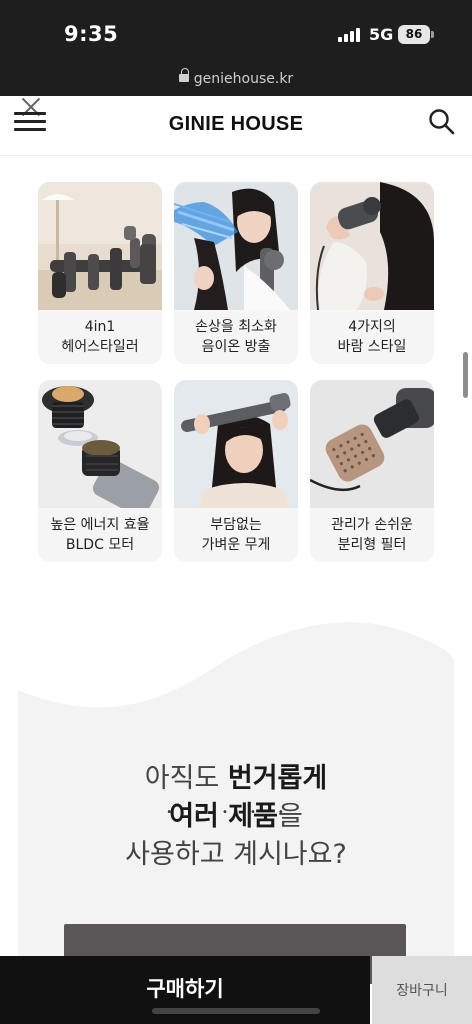 The image size is (472, 1024). What do you see at coordinates (277, 778) in the screenshot?
I see `headline-emphasis: 번거롭게` at bounding box center [277, 778].